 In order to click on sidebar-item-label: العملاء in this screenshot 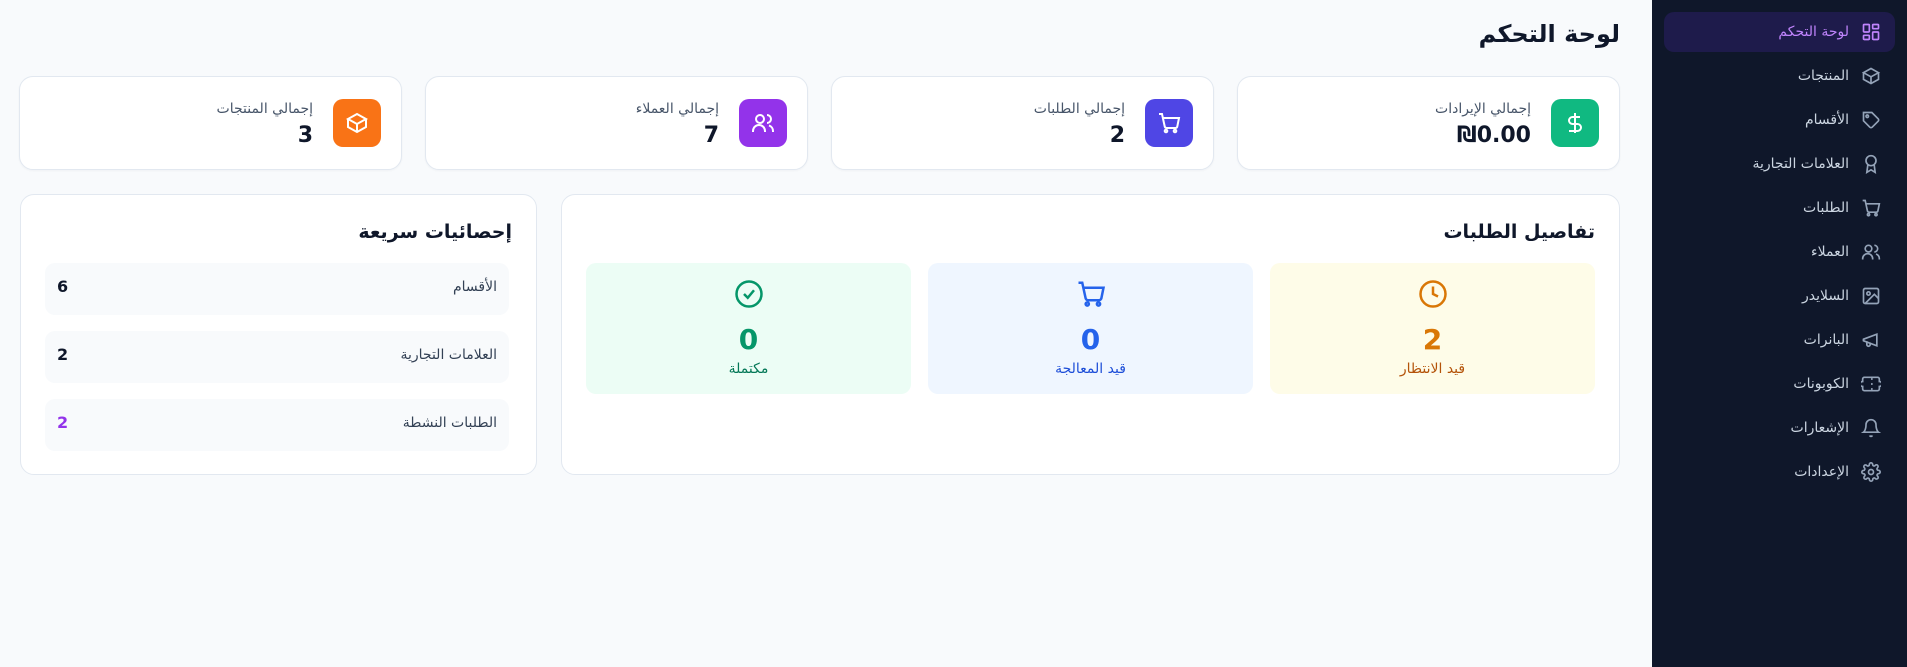, I will do `click(1830, 252)`.